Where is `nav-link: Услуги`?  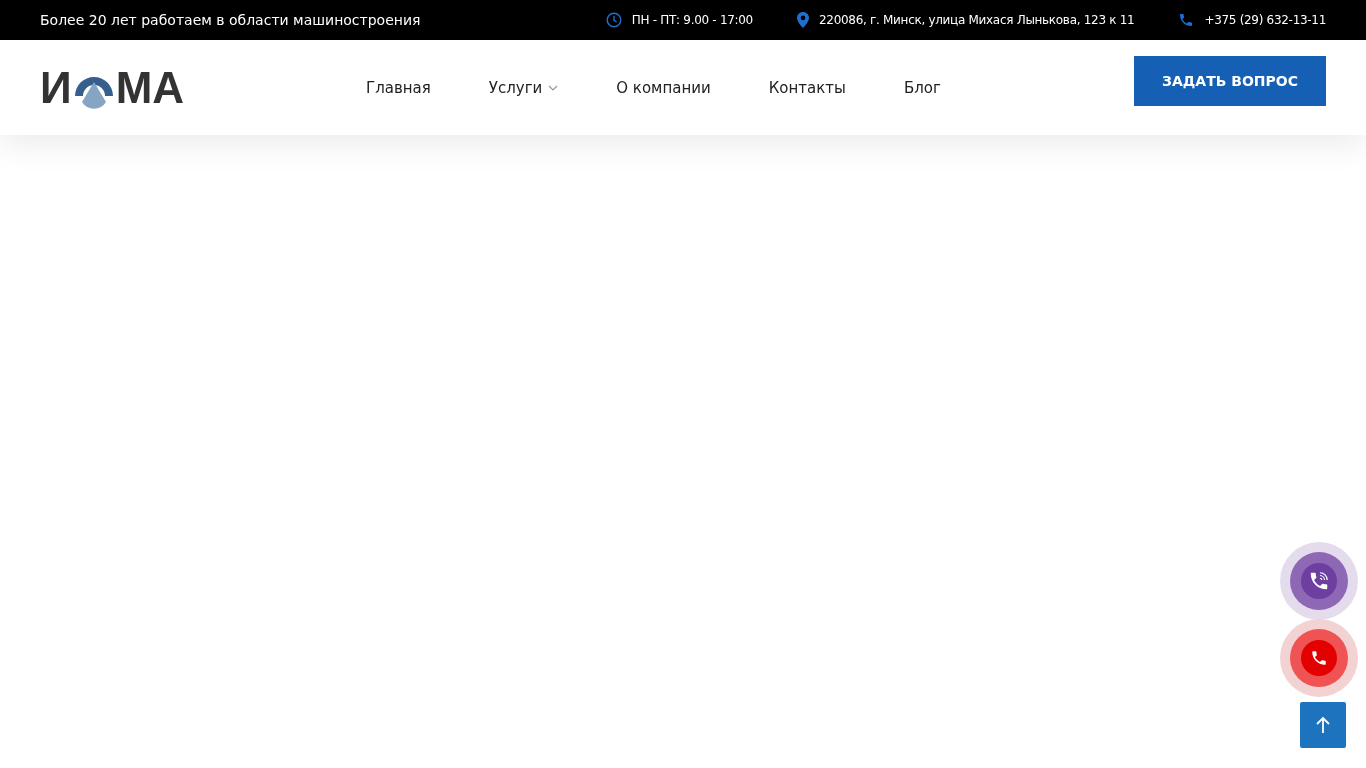
nav-link: Услуги is located at coordinates (523, 87).